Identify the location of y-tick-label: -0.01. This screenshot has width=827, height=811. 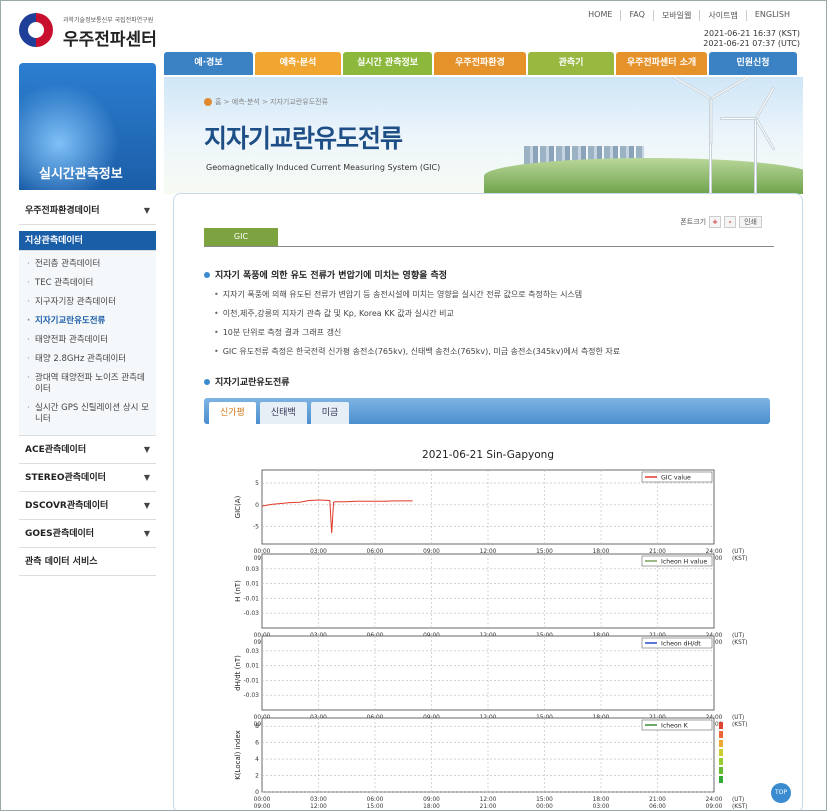
(251, 680).